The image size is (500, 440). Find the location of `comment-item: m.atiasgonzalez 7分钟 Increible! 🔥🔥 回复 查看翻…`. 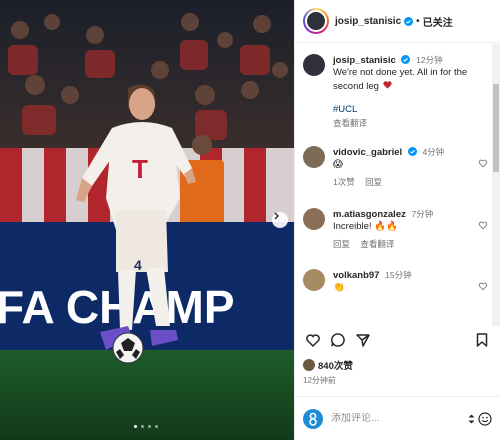

comment-item: m.atiasgonzalez 7分钟 Increible! 🔥🔥 回复 查看翻… is located at coordinates (395, 229).